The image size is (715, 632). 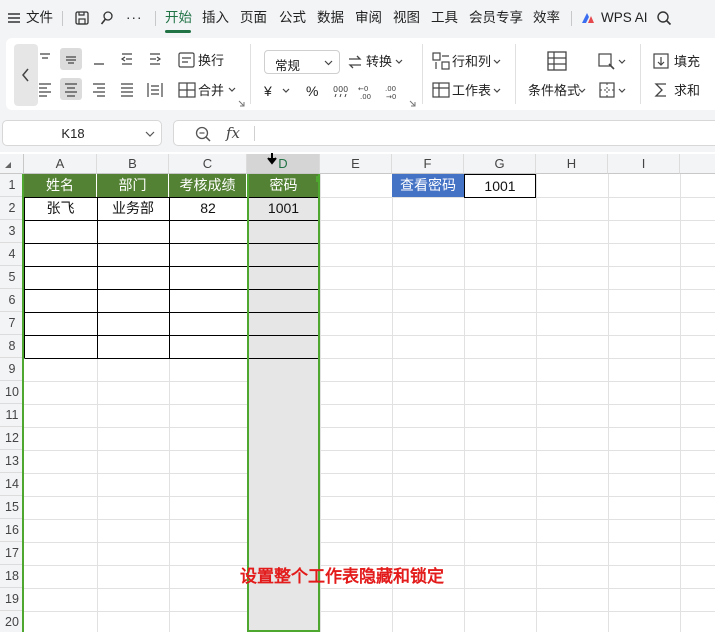 What do you see at coordinates (12, 254) in the screenshot?
I see `row-header-4: 4` at bounding box center [12, 254].